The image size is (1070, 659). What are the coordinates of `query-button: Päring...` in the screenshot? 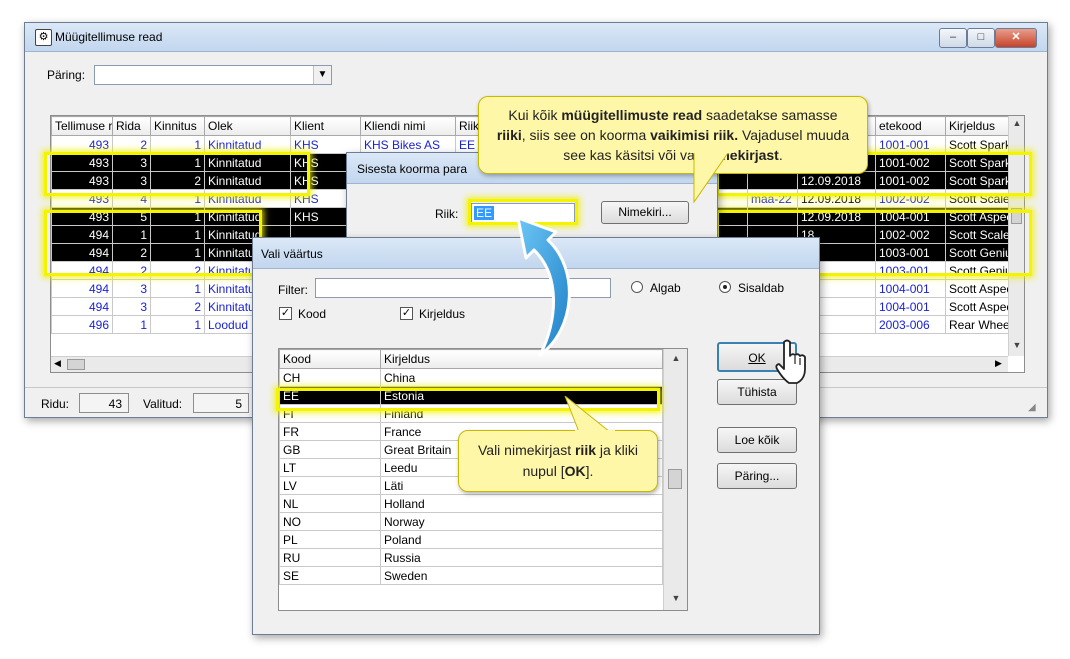 It's located at (757, 476).